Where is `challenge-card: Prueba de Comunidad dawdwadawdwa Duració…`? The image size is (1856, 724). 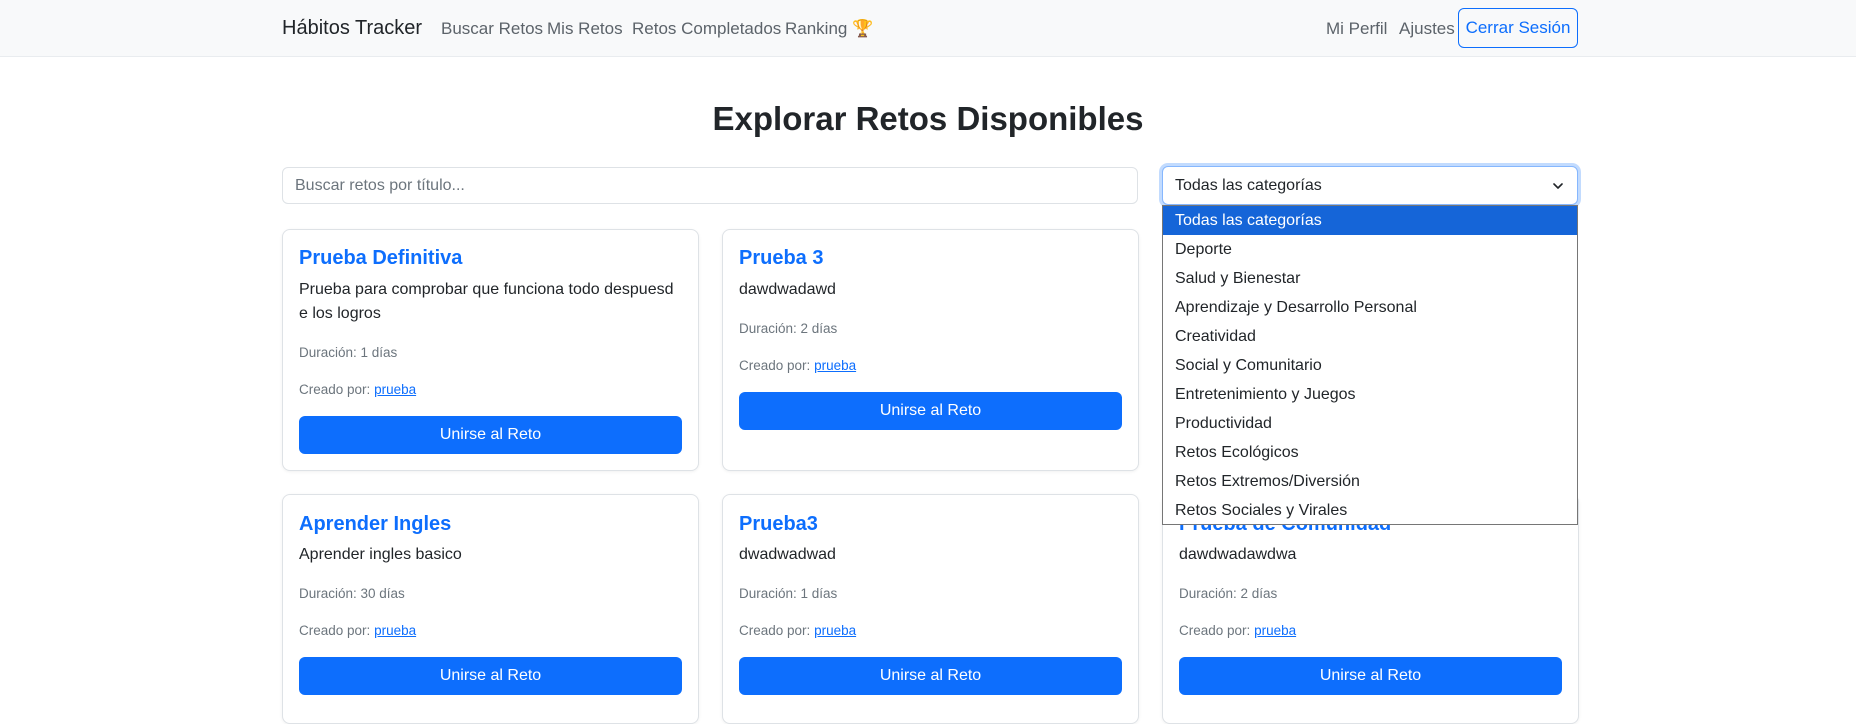 challenge-card: Prueba de Comunidad dawdwadawdwa Duració… is located at coordinates (1370, 609).